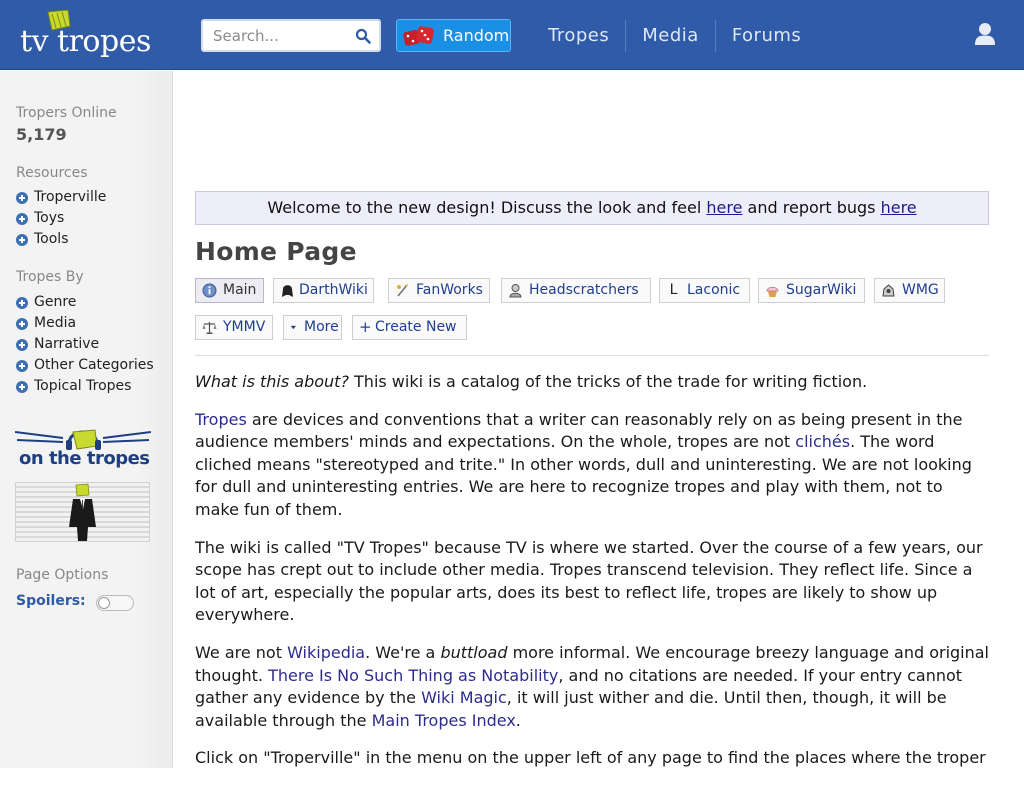 This screenshot has height=785, width=1024. I want to click on tab-laconic: L Laconic, so click(704, 290).